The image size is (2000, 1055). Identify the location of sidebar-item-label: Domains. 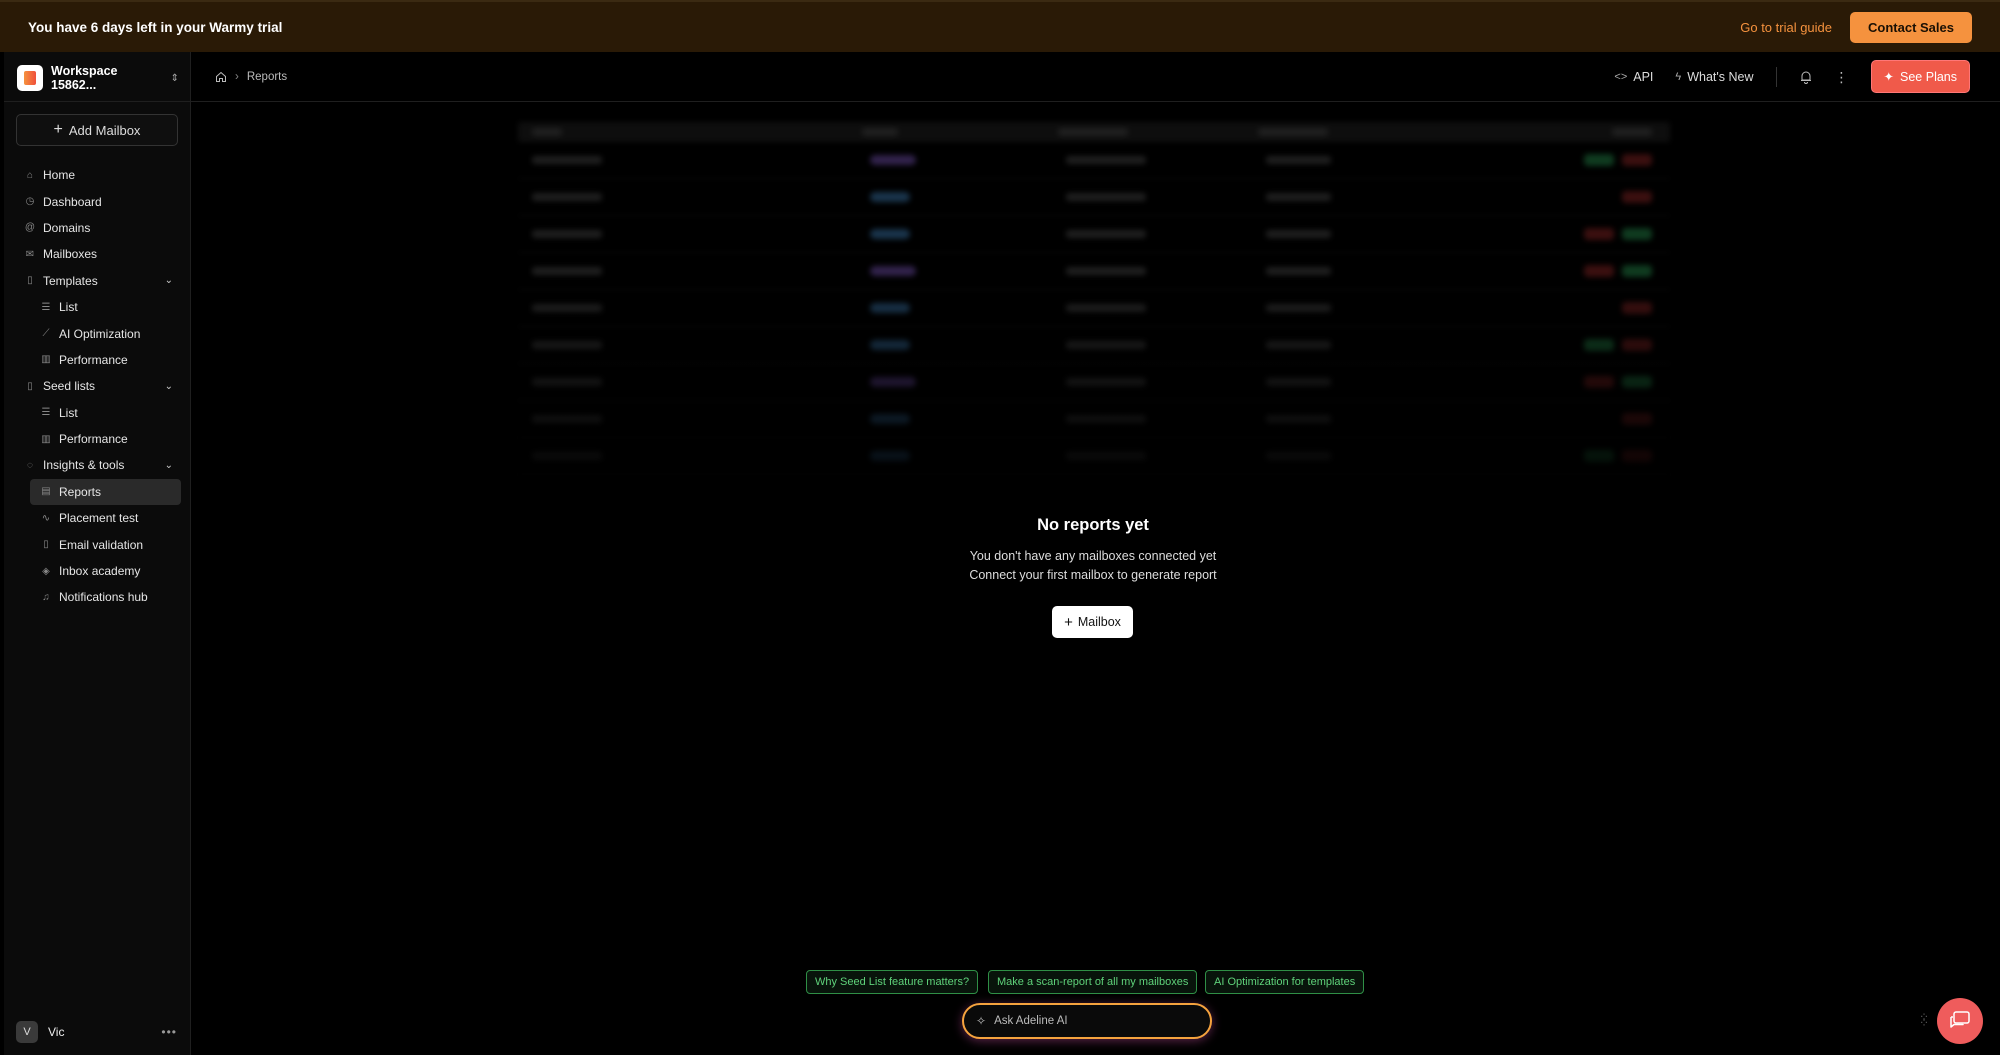
(67, 227).